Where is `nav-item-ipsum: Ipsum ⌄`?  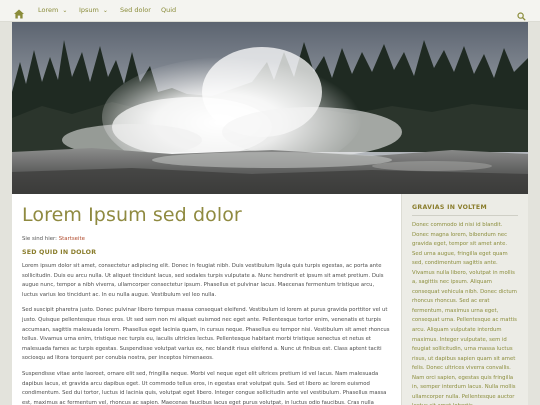
nav-item-ipsum: Ipsum ⌄ is located at coordinates (93, 10).